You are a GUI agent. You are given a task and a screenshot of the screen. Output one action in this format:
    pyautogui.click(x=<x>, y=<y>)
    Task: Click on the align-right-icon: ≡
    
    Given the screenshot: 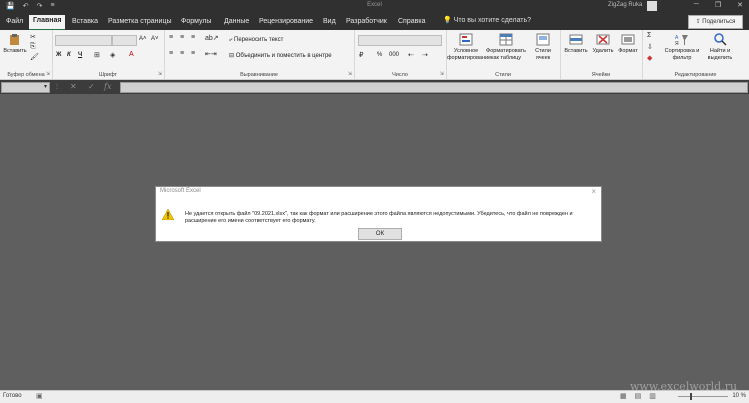 What is the action you would take?
    pyautogui.click(x=193, y=53)
    